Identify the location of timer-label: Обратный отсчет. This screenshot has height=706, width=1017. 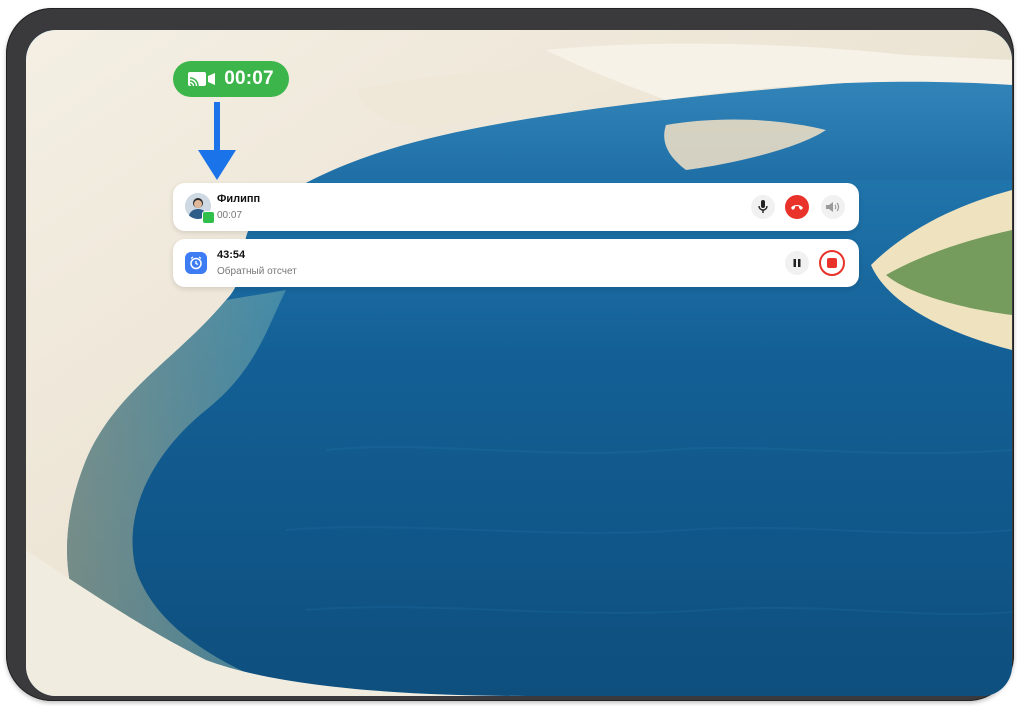
(257, 271).